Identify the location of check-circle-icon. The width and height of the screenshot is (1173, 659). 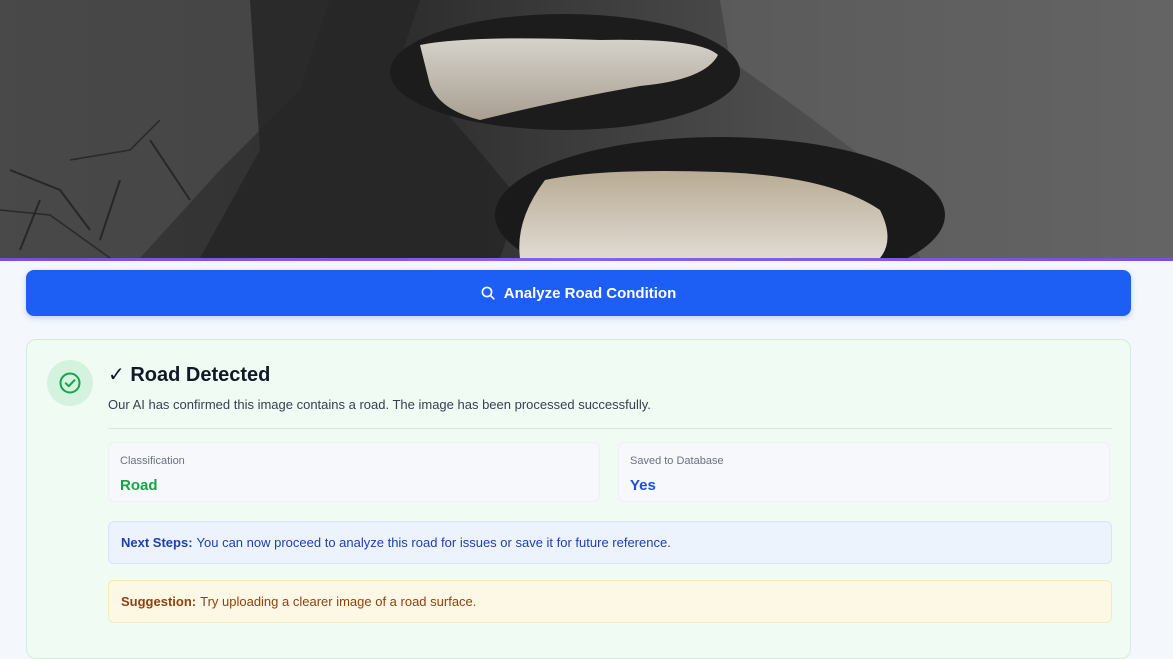
(70, 383).